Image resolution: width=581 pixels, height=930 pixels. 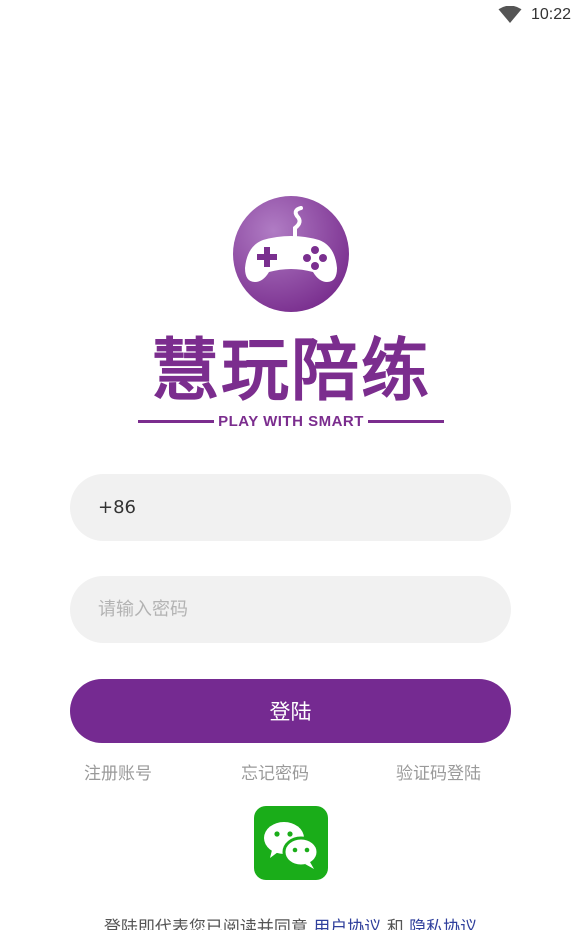 What do you see at coordinates (290, 371) in the screenshot?
I see `brand-name: 慧玩陪练` at bounding box center [290, 371].